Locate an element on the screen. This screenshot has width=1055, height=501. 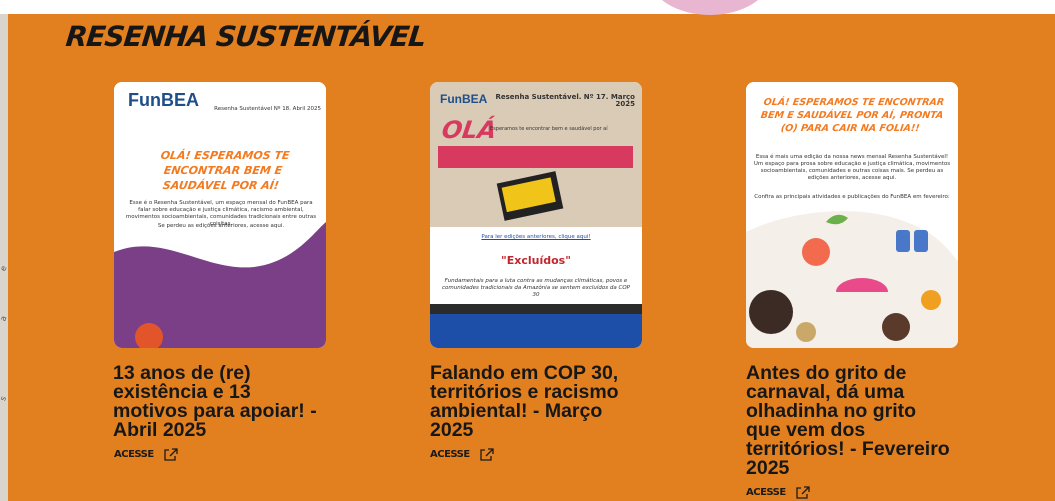
acesse-link-march: ACESSE is located at coordinates (462, 454).